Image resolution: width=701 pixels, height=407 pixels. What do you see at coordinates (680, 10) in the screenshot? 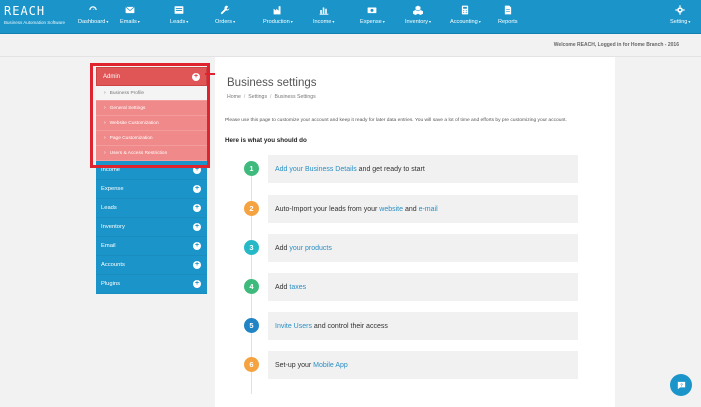
I see `gear-icon` at bounding box center [680, 10].